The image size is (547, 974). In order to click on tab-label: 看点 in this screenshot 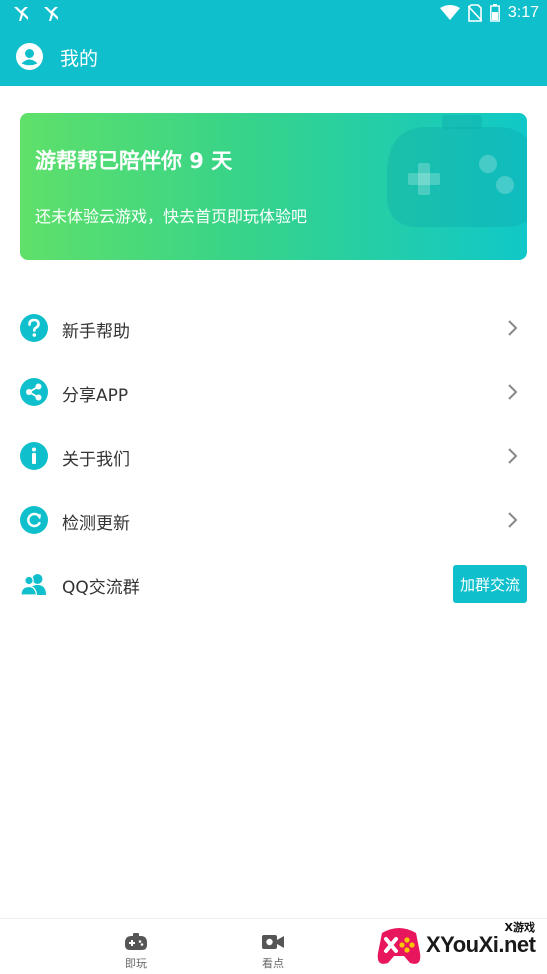, I will do `click(273, 963)`.